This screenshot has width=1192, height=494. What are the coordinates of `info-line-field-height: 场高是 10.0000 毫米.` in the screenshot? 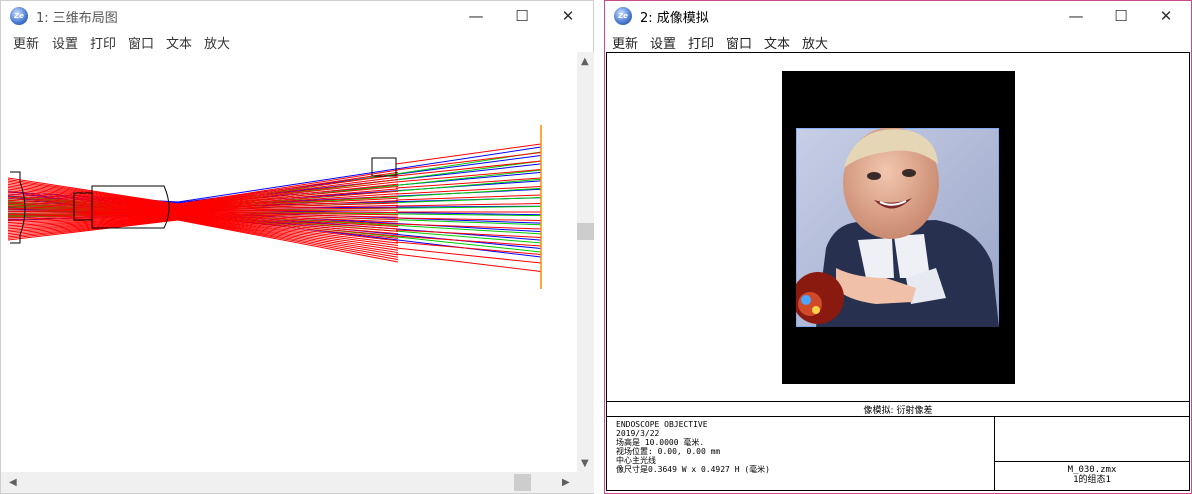 It's located at (660, 442).